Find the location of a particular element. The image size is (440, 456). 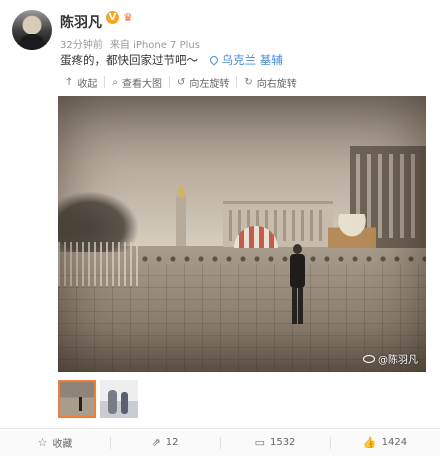

forward-icon: ⇗ is located at coordinates (156, 442).